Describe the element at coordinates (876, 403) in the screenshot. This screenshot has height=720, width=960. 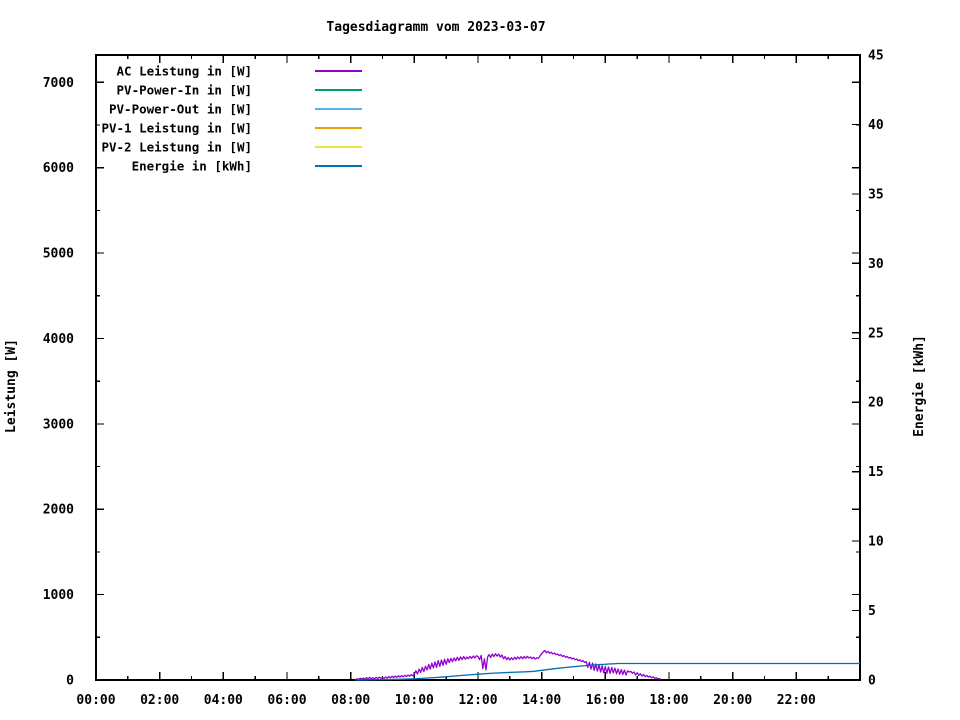
I see `y-right-tick-label: 20` at that location.